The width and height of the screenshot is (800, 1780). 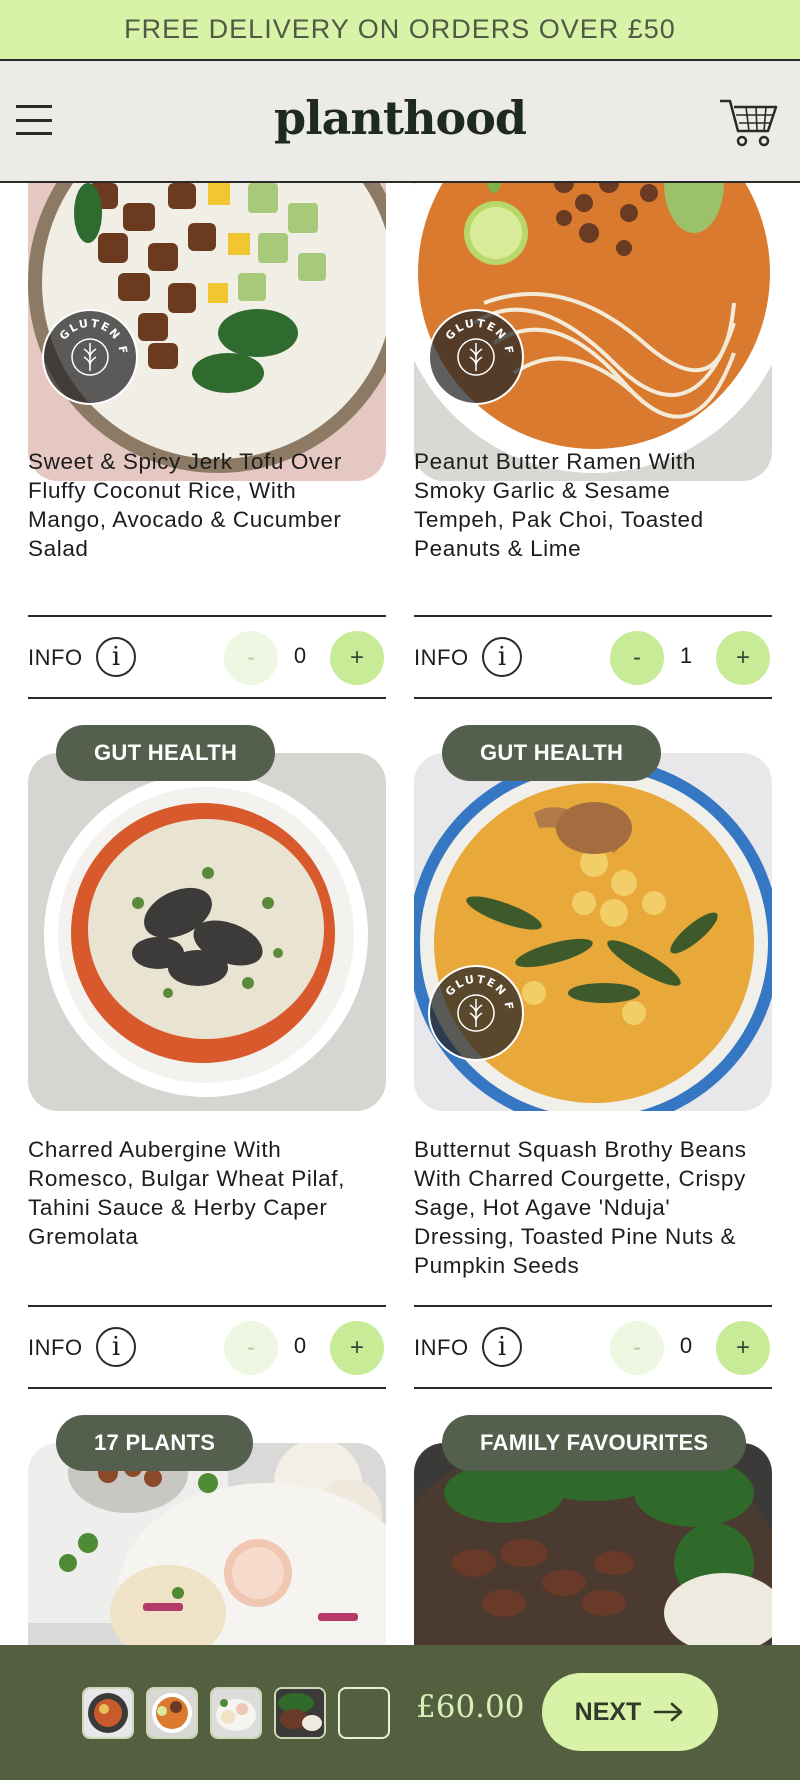 What do you see at coordinates (668, 1712) in the screenshot?
I see `arrow-right-icon` at bounding box center [668, 1712].